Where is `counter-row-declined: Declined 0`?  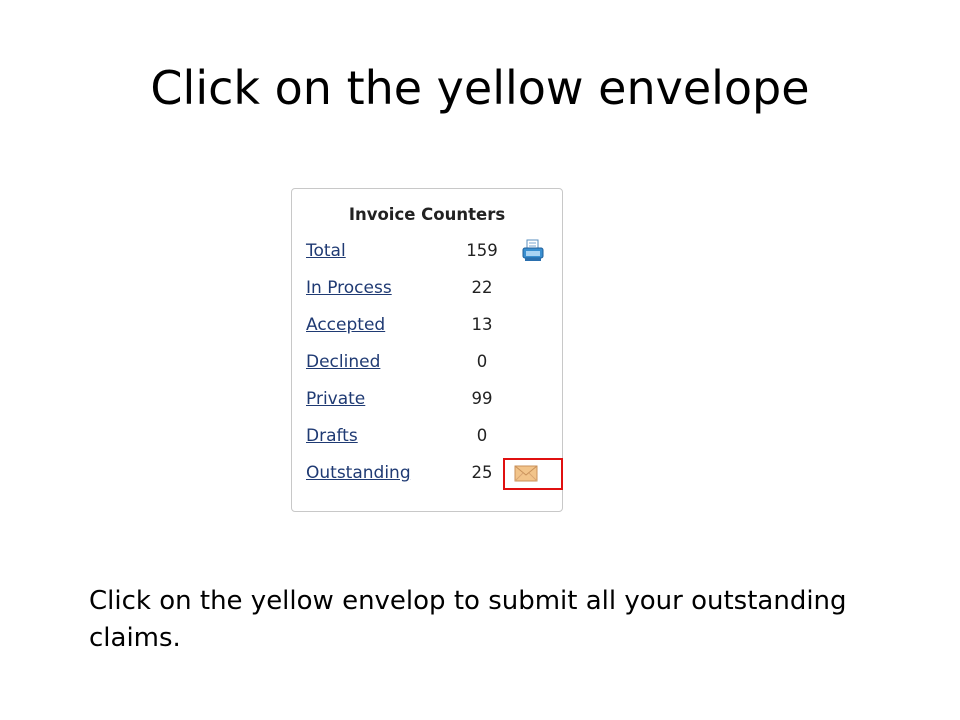
counter-row-declined: Declined 0 is located at coordinates (427, 364).